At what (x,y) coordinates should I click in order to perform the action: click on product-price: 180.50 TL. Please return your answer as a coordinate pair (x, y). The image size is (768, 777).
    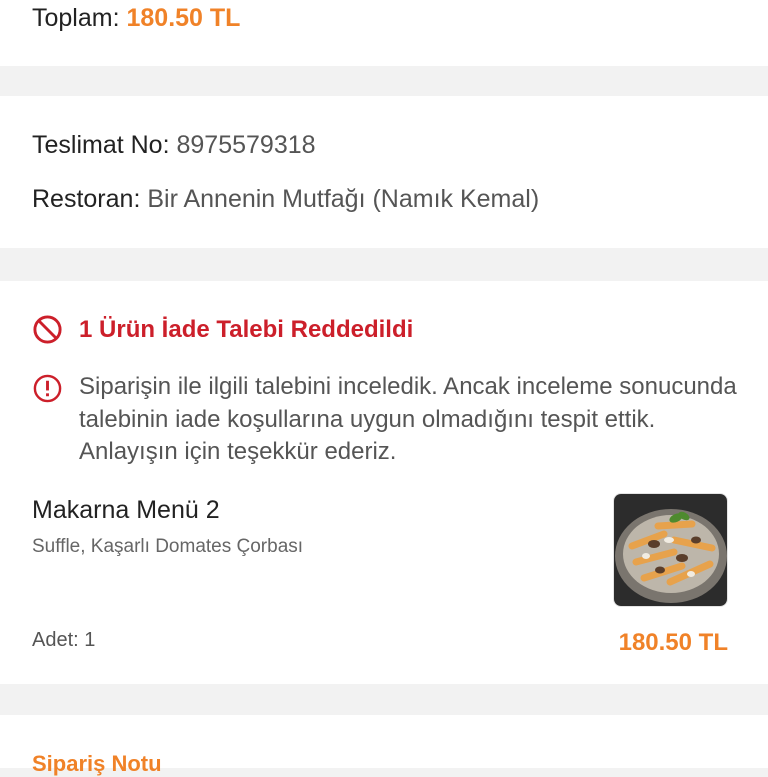
    Looking at the image, I should click on (673, 642).